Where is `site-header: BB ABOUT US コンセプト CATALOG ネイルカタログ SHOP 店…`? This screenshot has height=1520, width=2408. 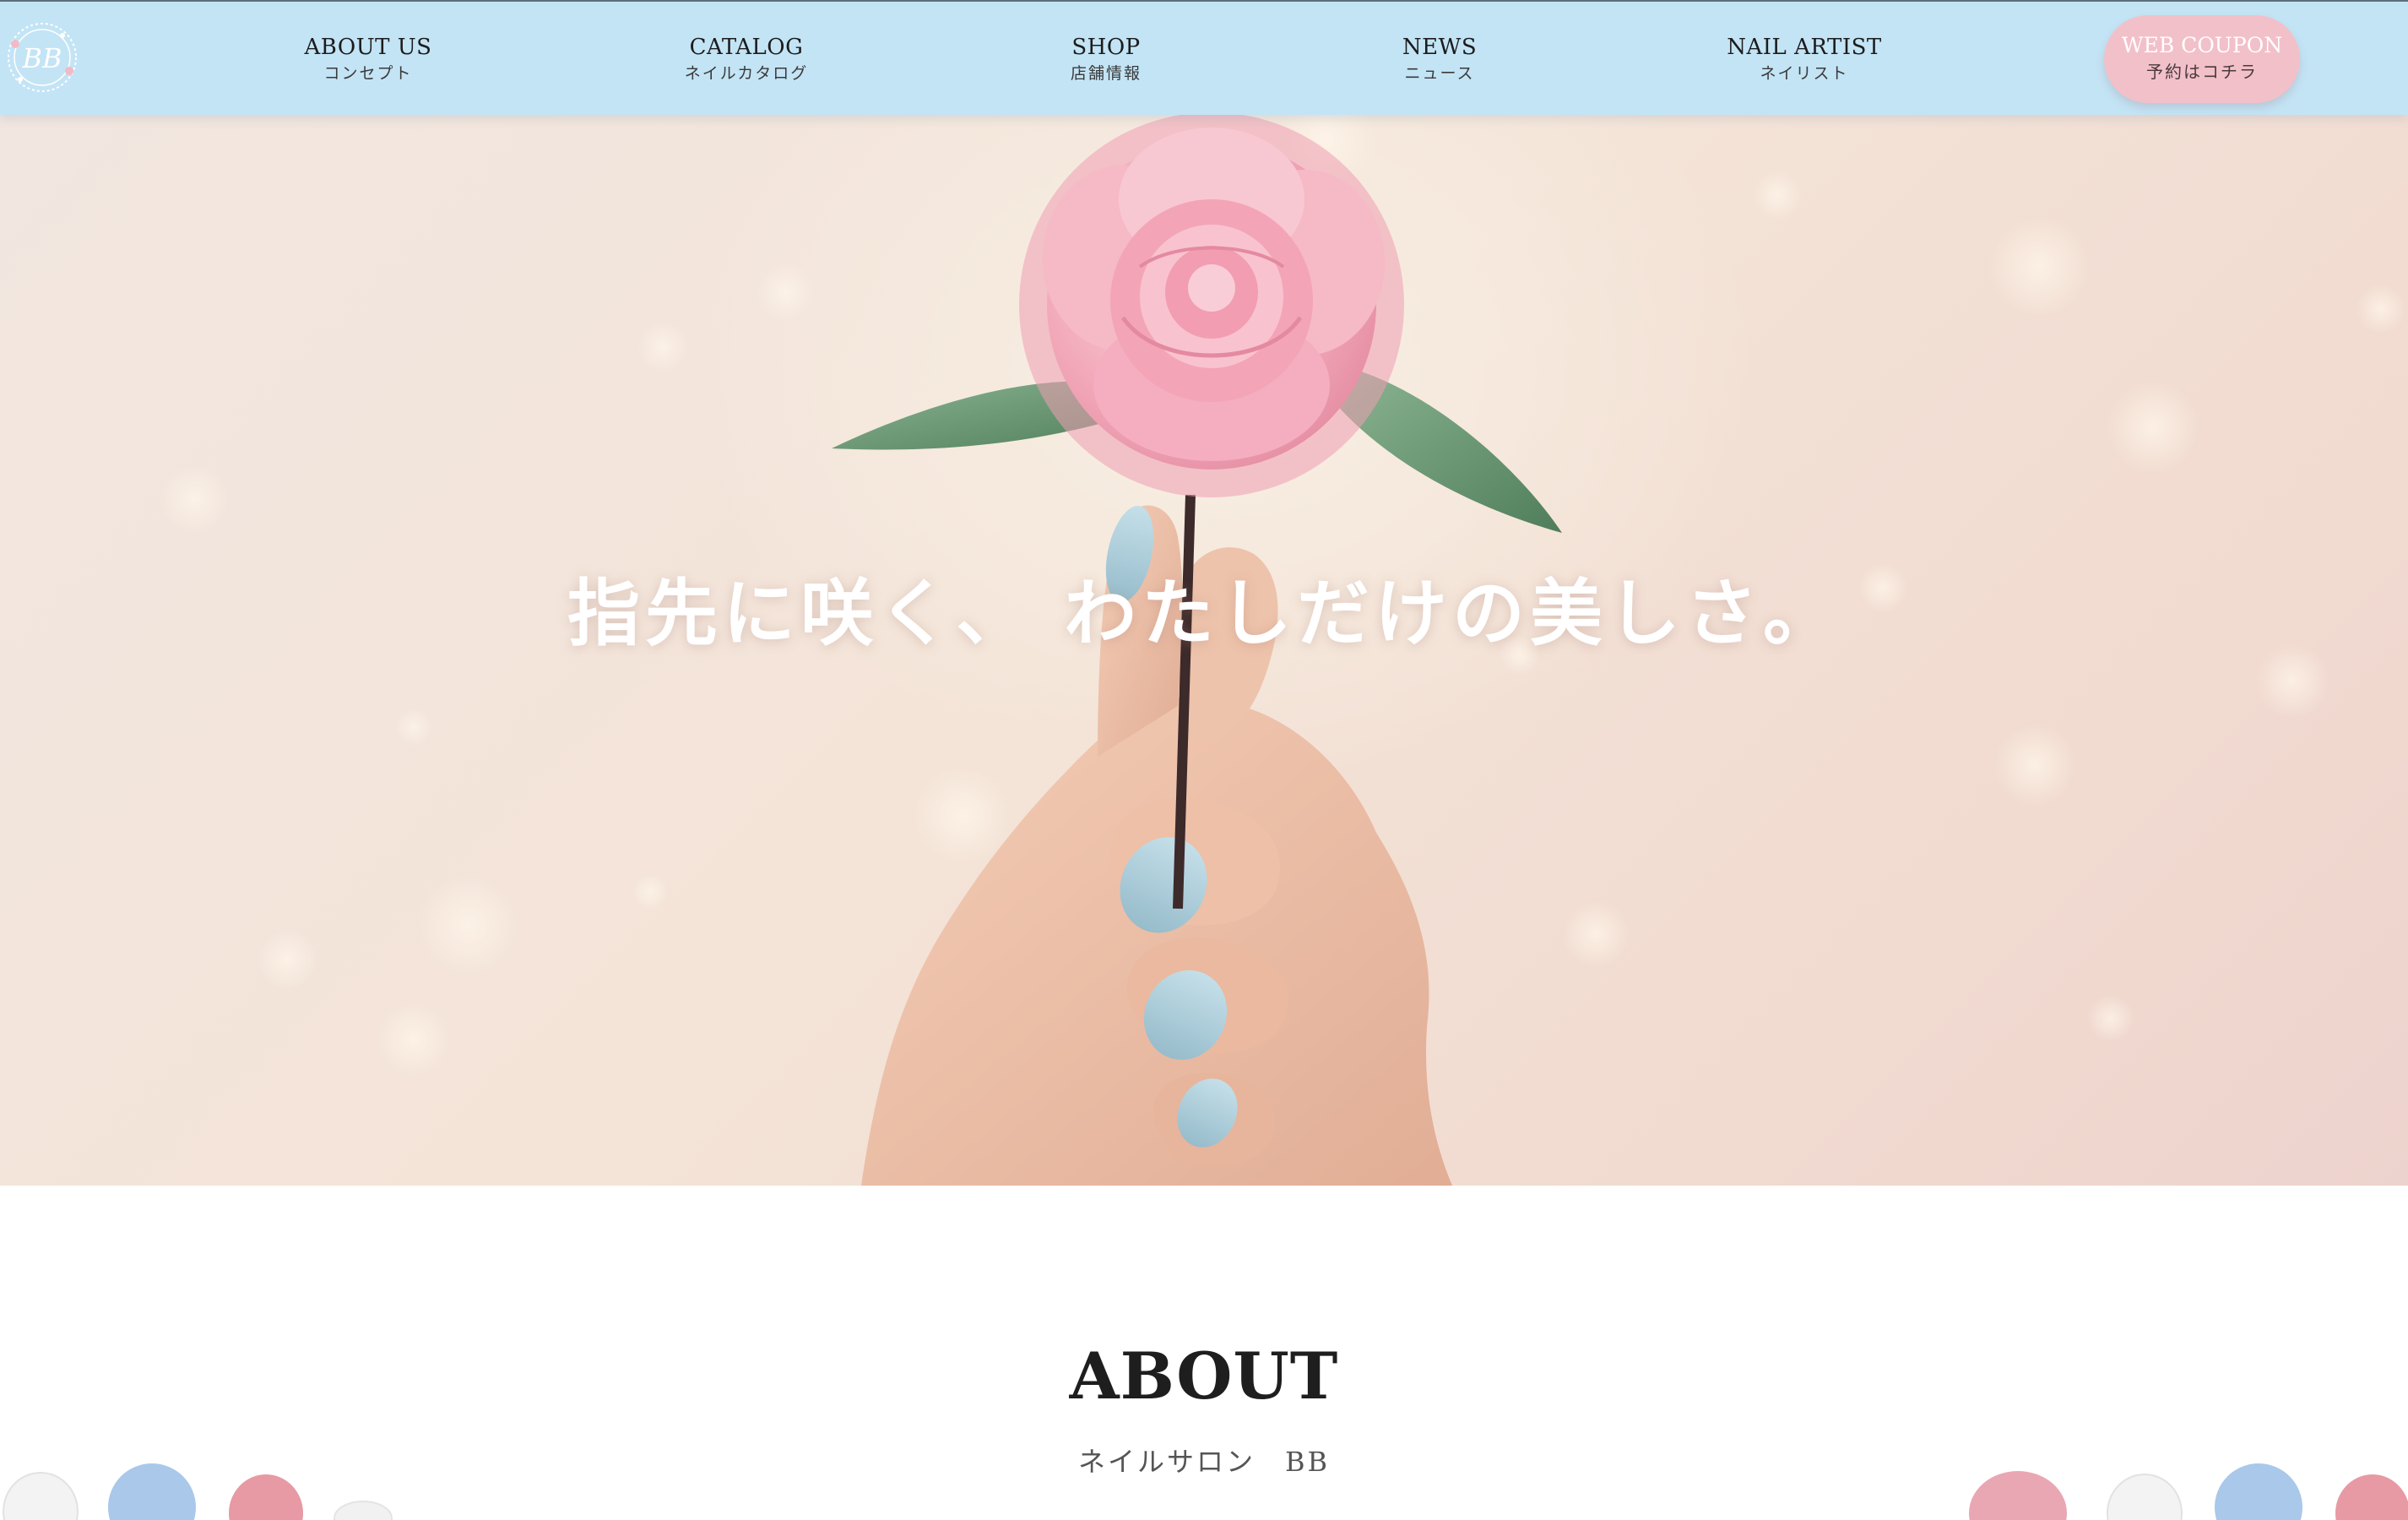
site-header: BB ABOUT US コンセプト CATALOG ネイルカタログ SHOP 店… is located at coordinates (1204, 57).